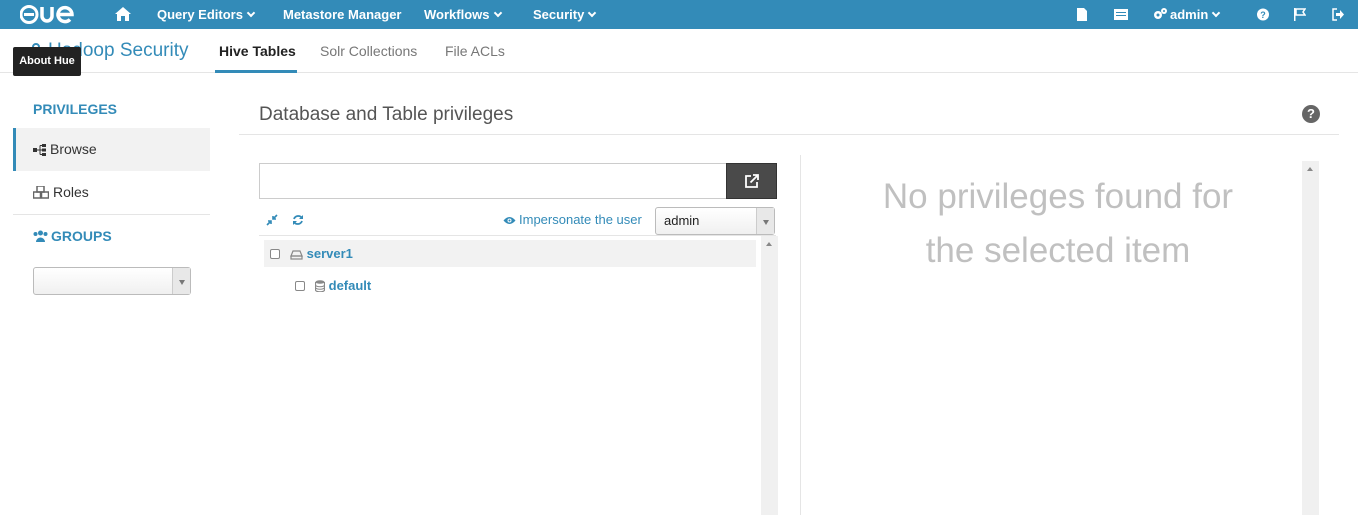  I want to click on nav-security: Security, so click(565, 14).